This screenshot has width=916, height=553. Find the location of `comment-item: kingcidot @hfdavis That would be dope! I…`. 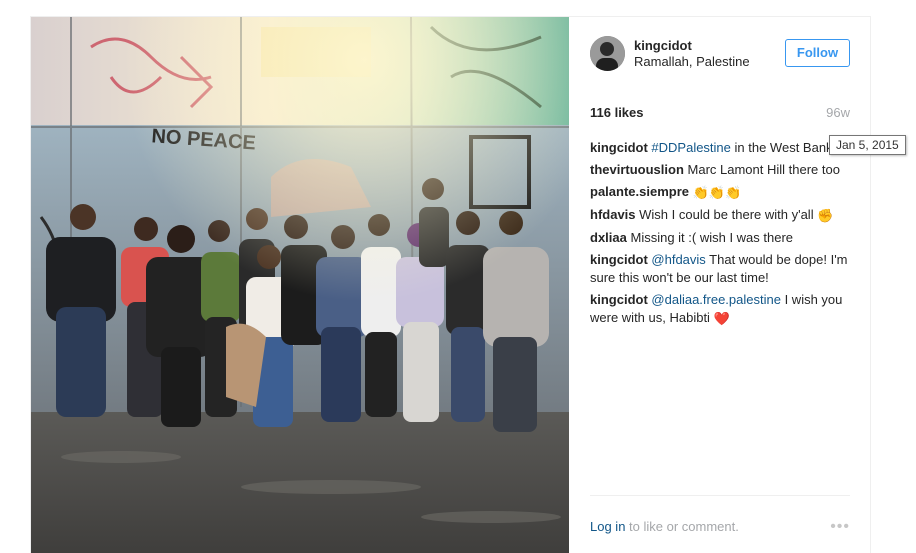

comment-item: kingcidot @hfdavis That would be dope! I… is located at coordinates (721, 269).